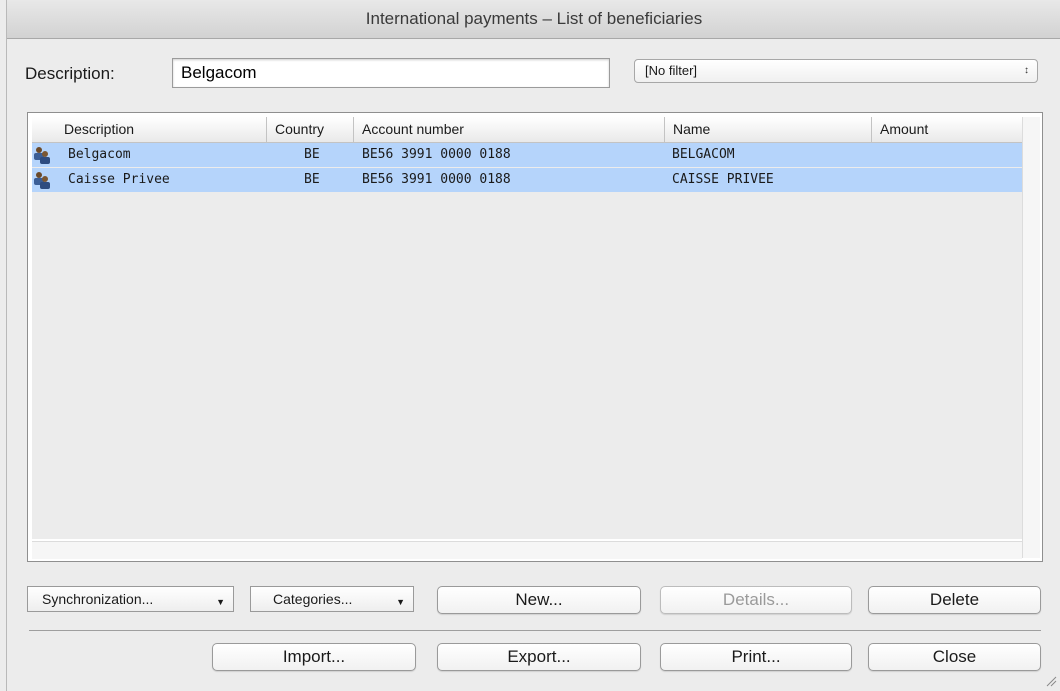  I want to click on filter-select: [No filter] ↕, so click(836, 71).